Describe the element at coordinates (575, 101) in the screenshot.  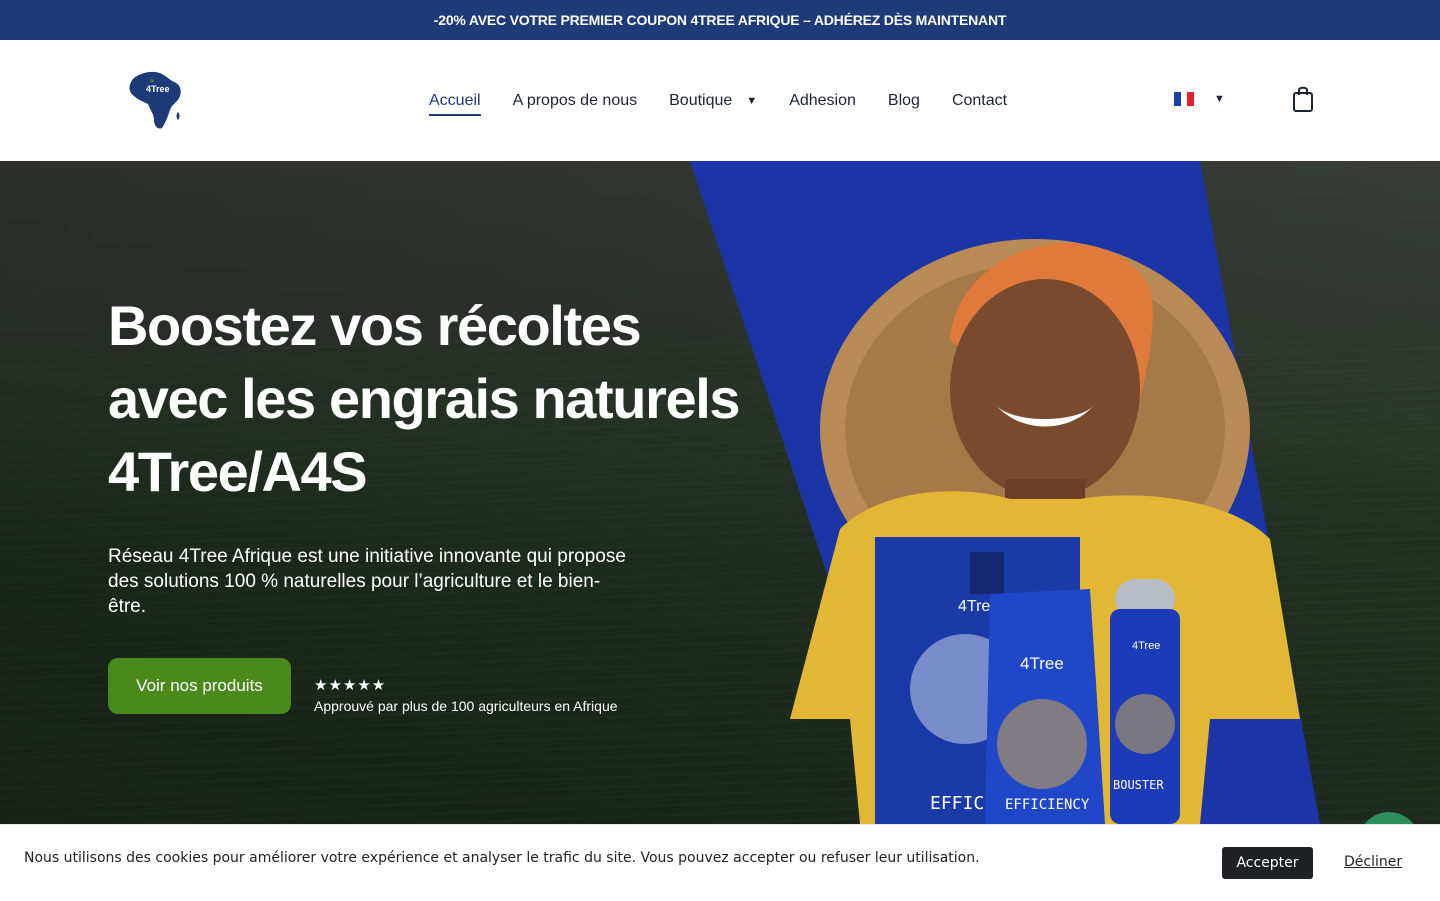
I see `nav-a-propos: A propos de nous` at that location.